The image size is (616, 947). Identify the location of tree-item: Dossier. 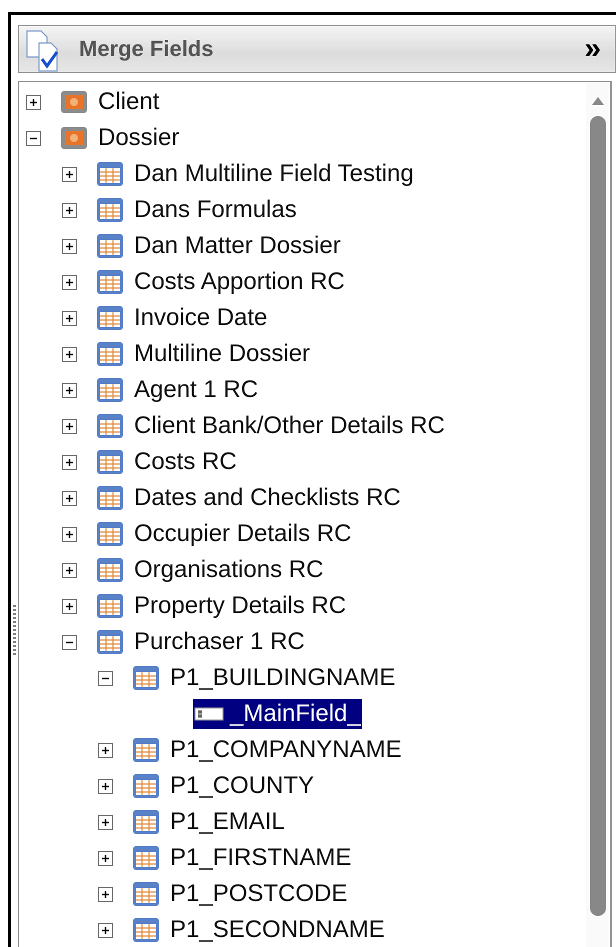
(138, 138).